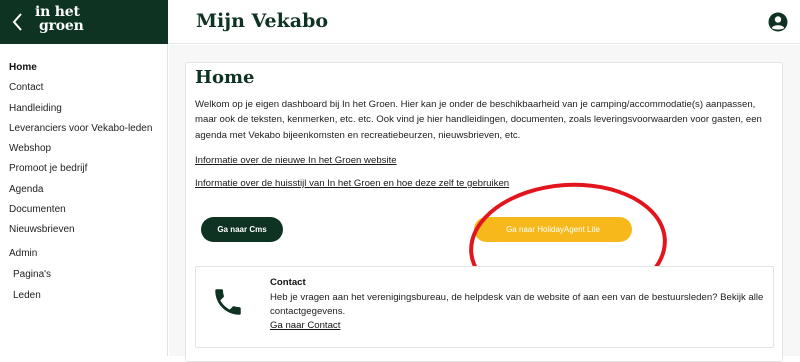 This screenshot has height=362, width=800. What do you see at coordinates (242, 229) in the screenshot?
I see `cms-button: Ga naar Cms` at bounding box center [242, 229].